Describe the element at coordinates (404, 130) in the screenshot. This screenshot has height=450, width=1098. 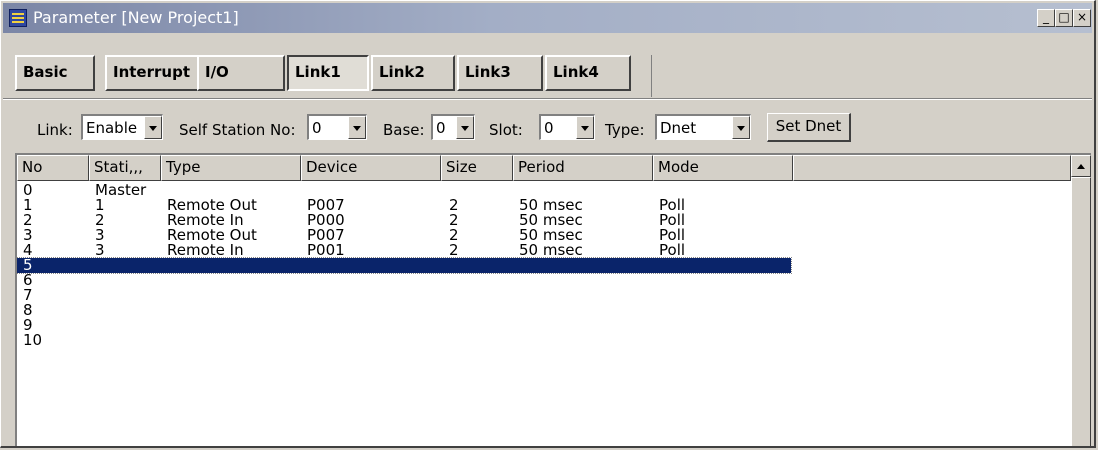
I see `base-label: Base:` at that location.